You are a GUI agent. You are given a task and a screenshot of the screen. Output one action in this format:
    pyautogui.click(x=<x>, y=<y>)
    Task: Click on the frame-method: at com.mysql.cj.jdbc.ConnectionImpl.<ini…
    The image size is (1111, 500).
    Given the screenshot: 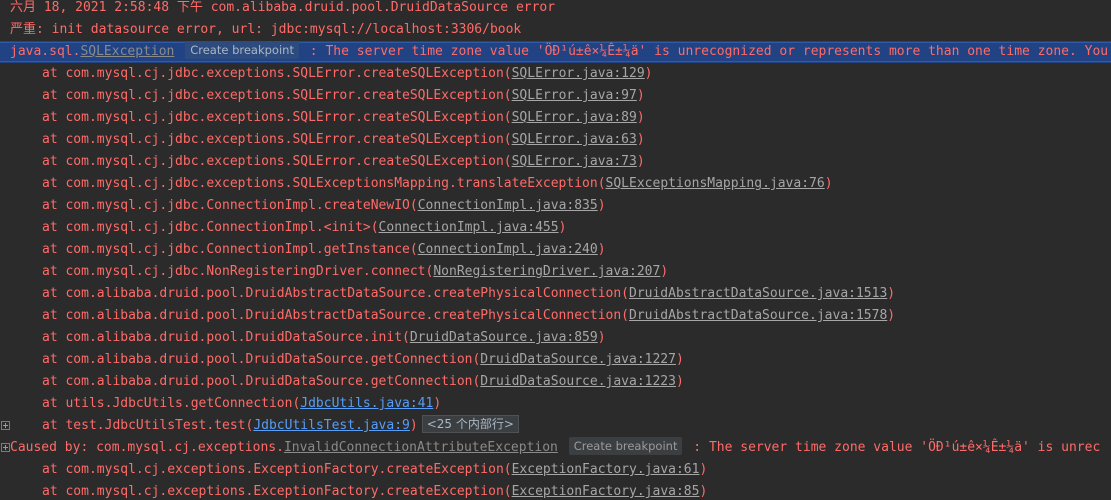 What is the action you would take?
    pyautogui.click(x=210, y=227)
    